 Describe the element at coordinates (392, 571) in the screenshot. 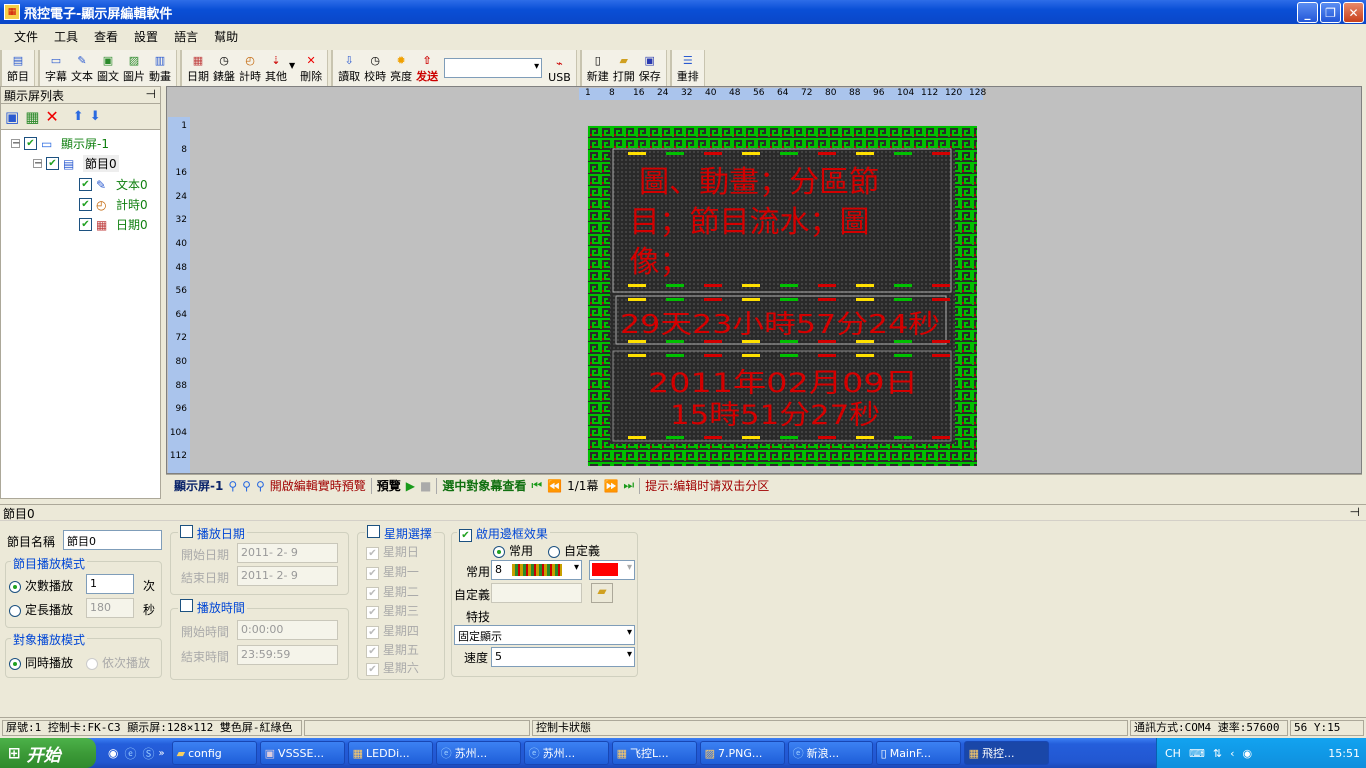

I see `weekday-monday: ✔ 星期一` at that location.